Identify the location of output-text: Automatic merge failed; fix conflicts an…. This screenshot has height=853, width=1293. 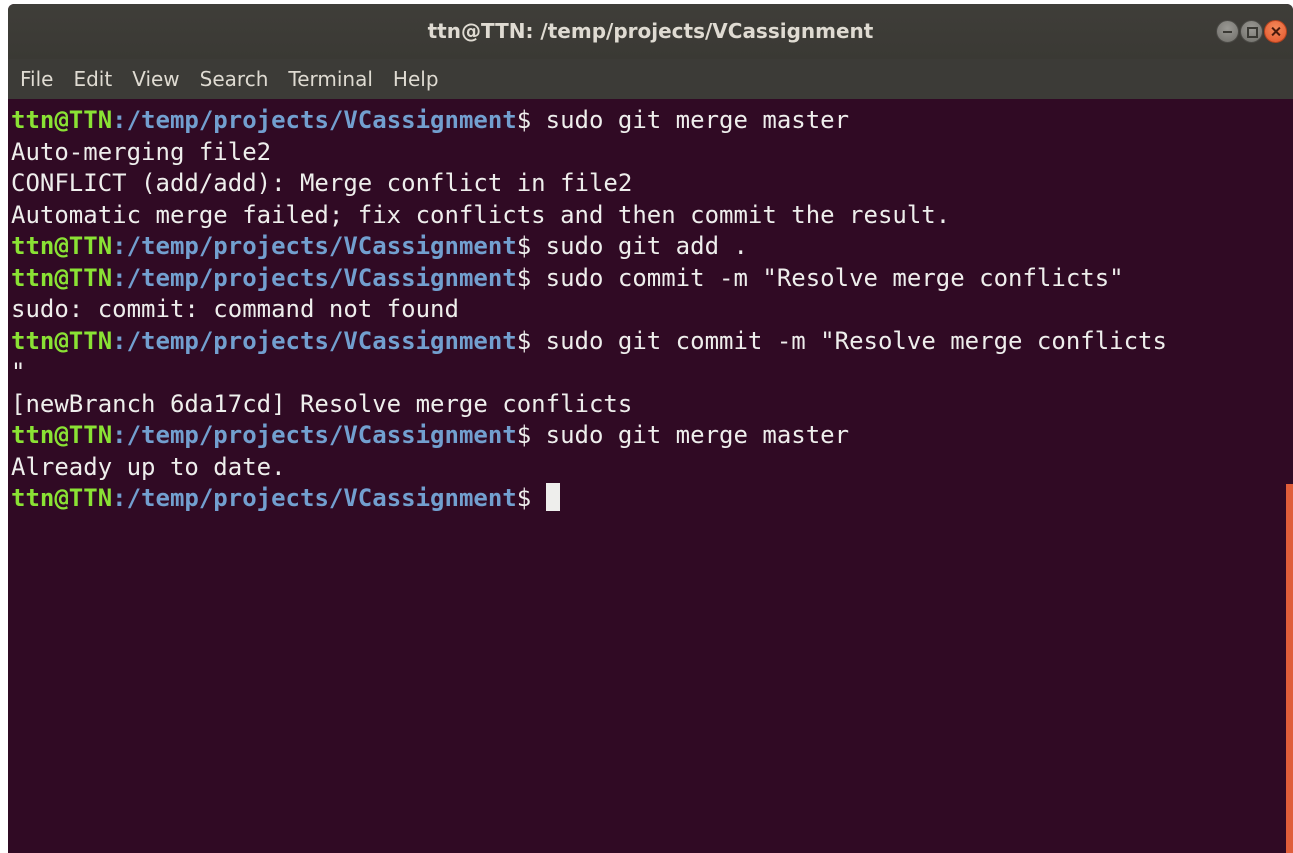
(481, 214).